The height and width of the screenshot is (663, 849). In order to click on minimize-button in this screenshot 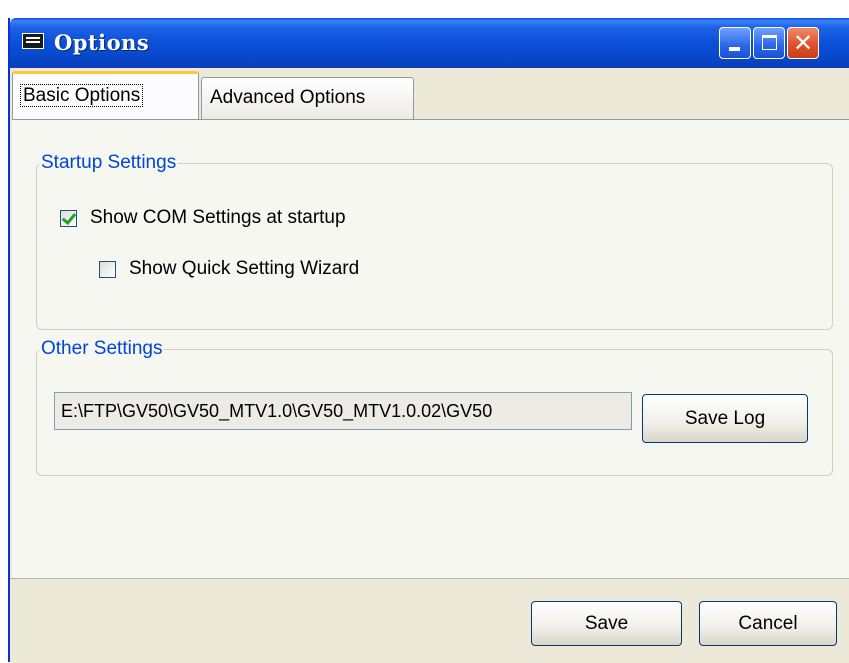, I will do `click(735, 43)`.